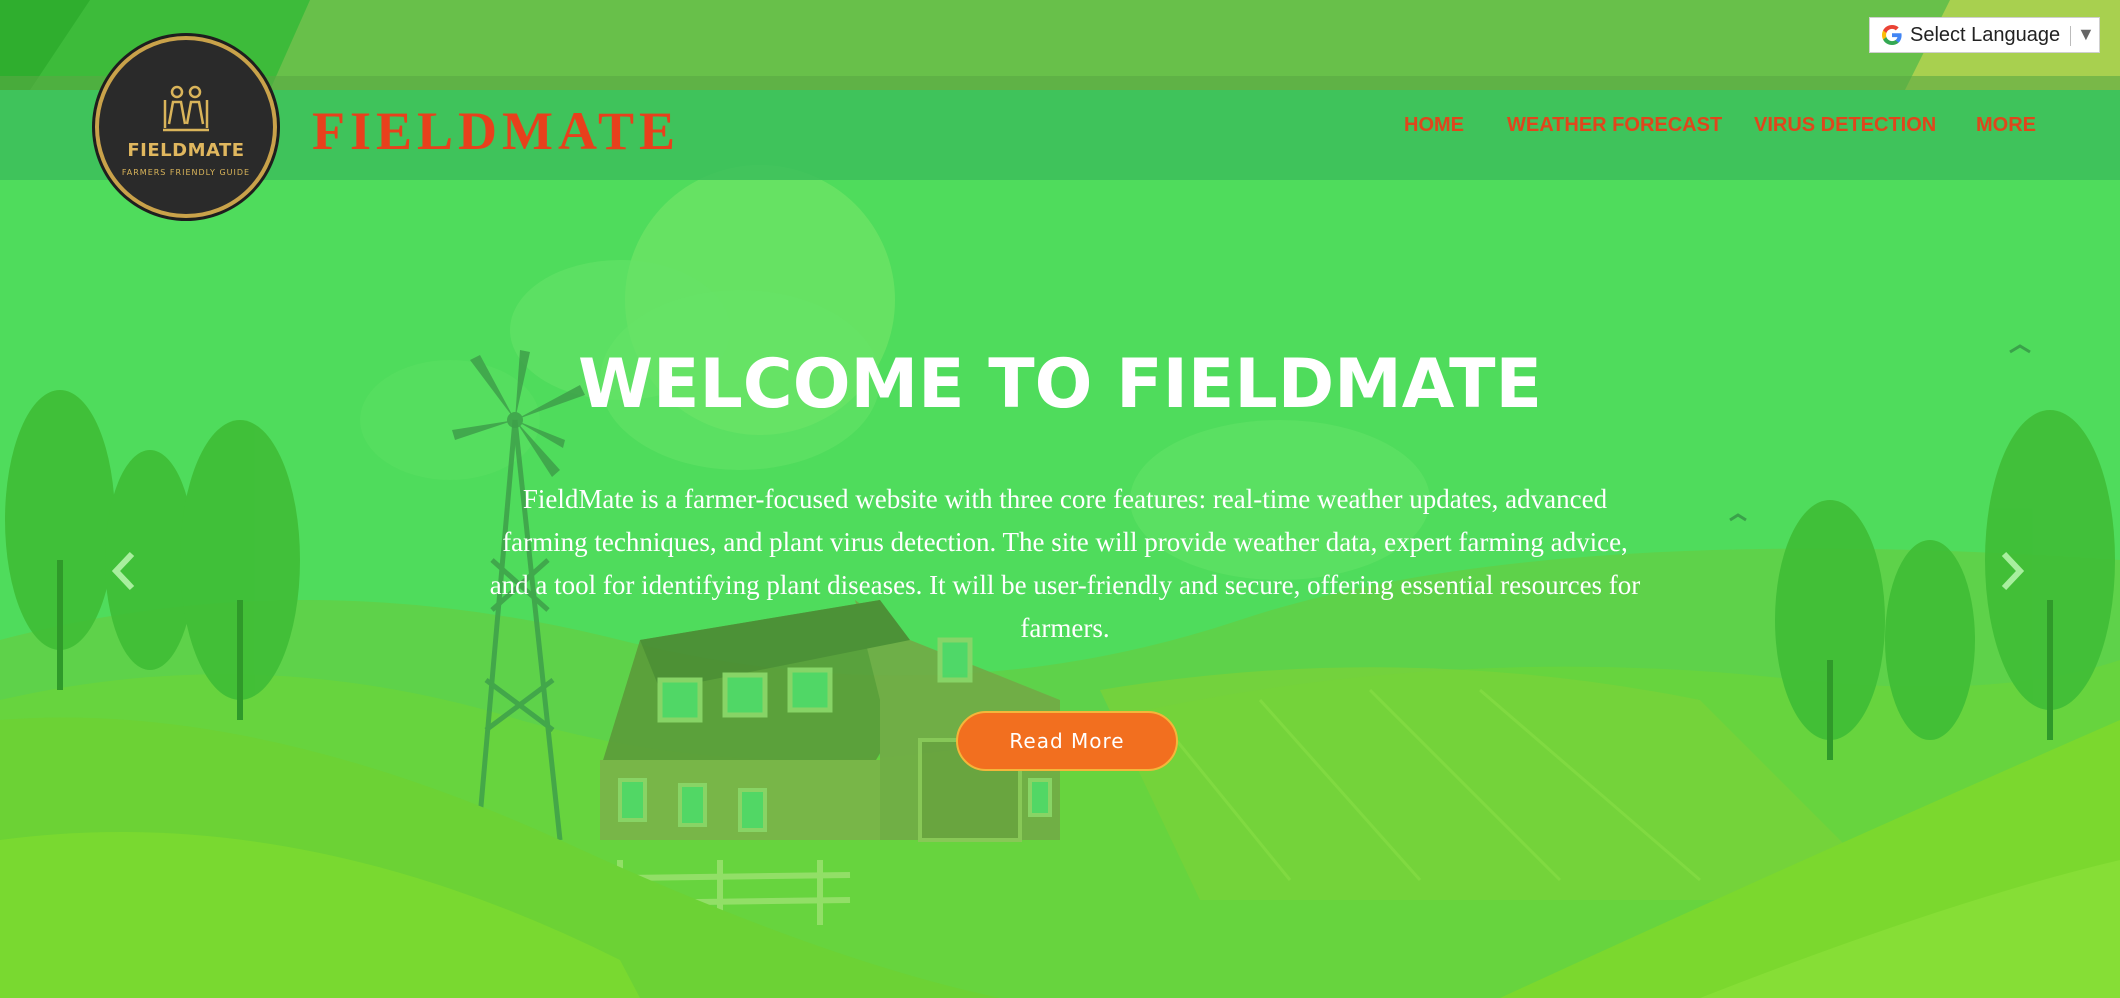  What do you see at coordinates (1434, 125) in the screenshot?
I see `nav-home: HOME` at bounding box center [1434, 125].